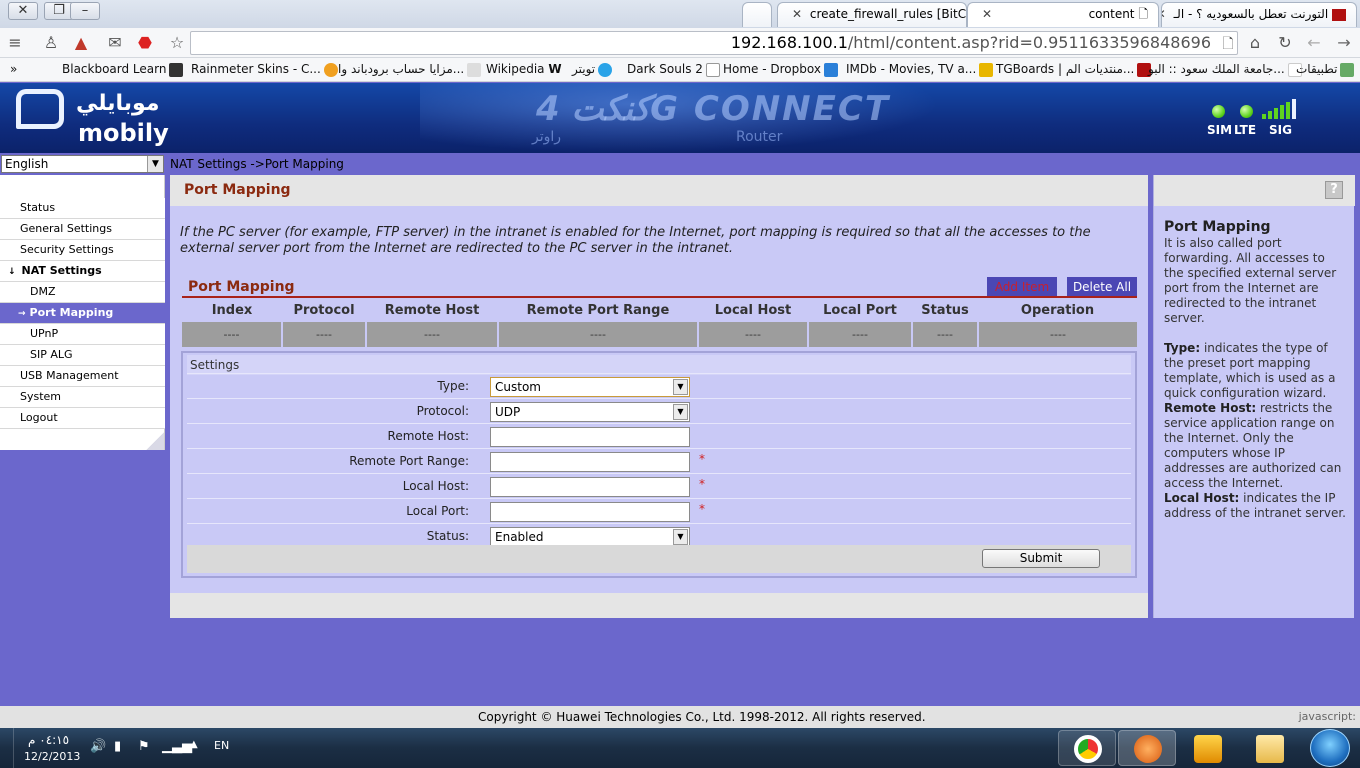 The image size is (1360, 768). Describe the element at coordinates (15, 43) in the screenshot. I see `menu-icon: ≡` at that location.